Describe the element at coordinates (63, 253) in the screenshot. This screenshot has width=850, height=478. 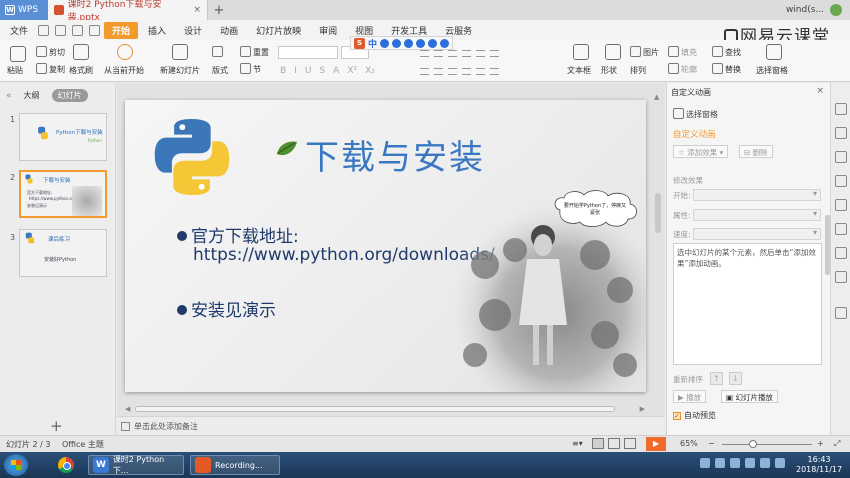
I see `slide-thumbnail-3: 课后练习 安装好Python` at that location.